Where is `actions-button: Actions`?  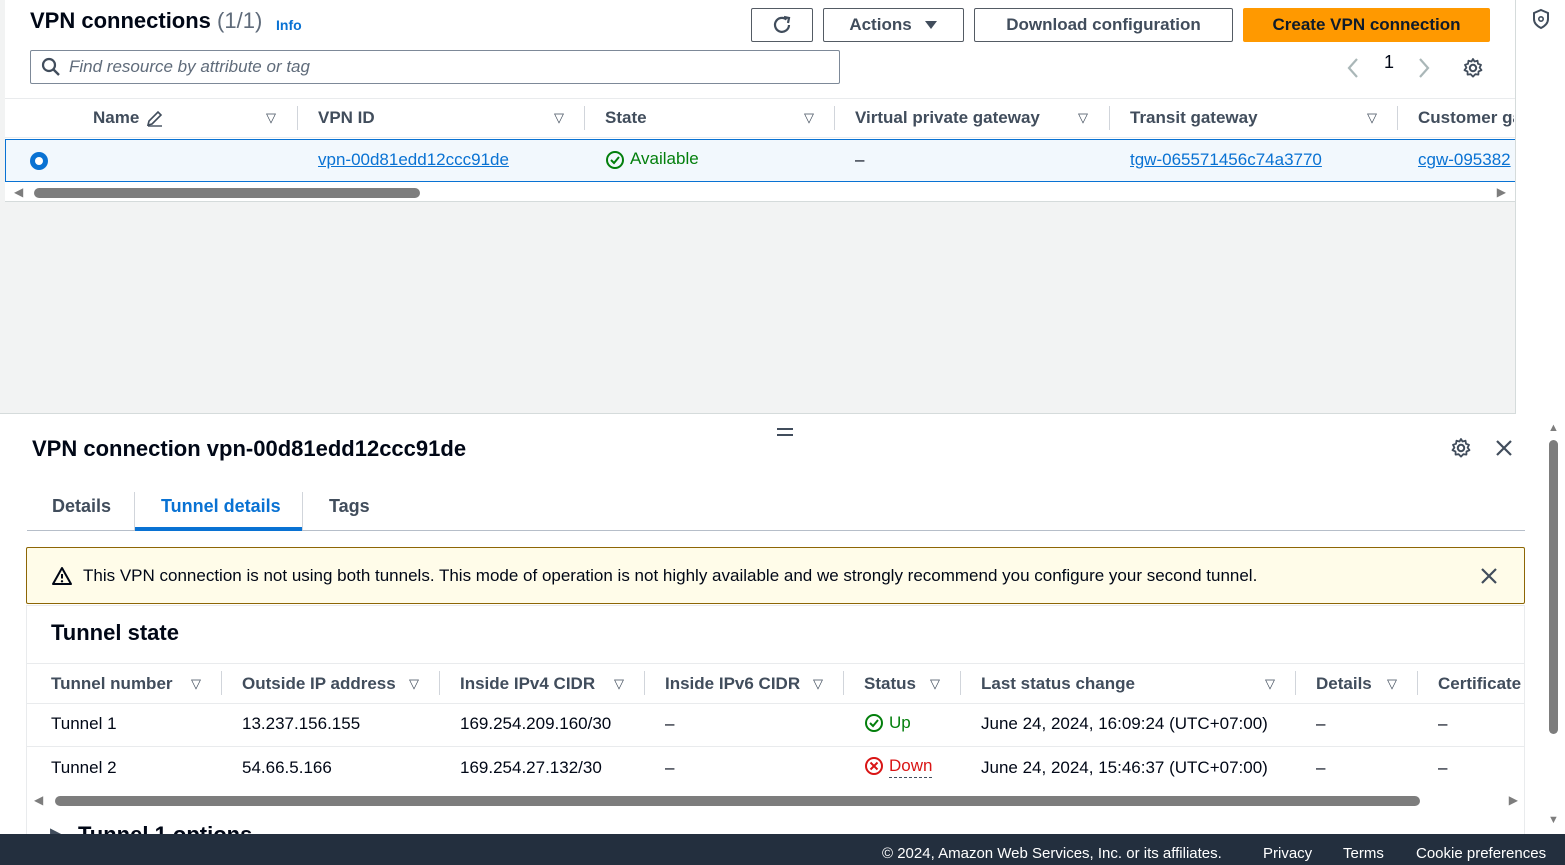
actions-button: Actions is located at coordinates (893, 25).